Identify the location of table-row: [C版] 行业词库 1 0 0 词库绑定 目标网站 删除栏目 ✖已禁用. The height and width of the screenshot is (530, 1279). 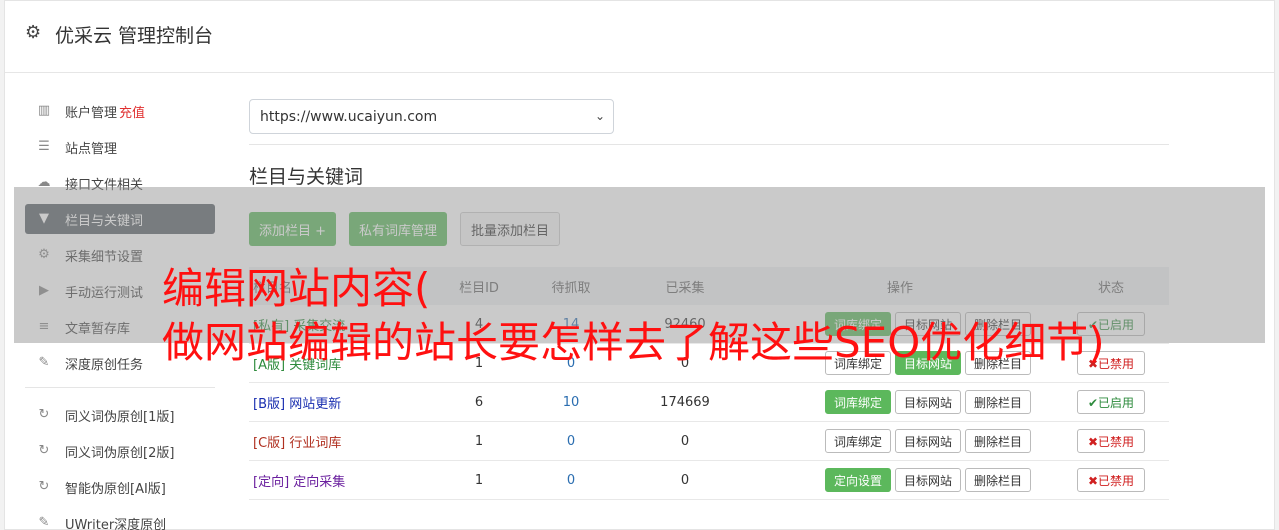
(709, 441).